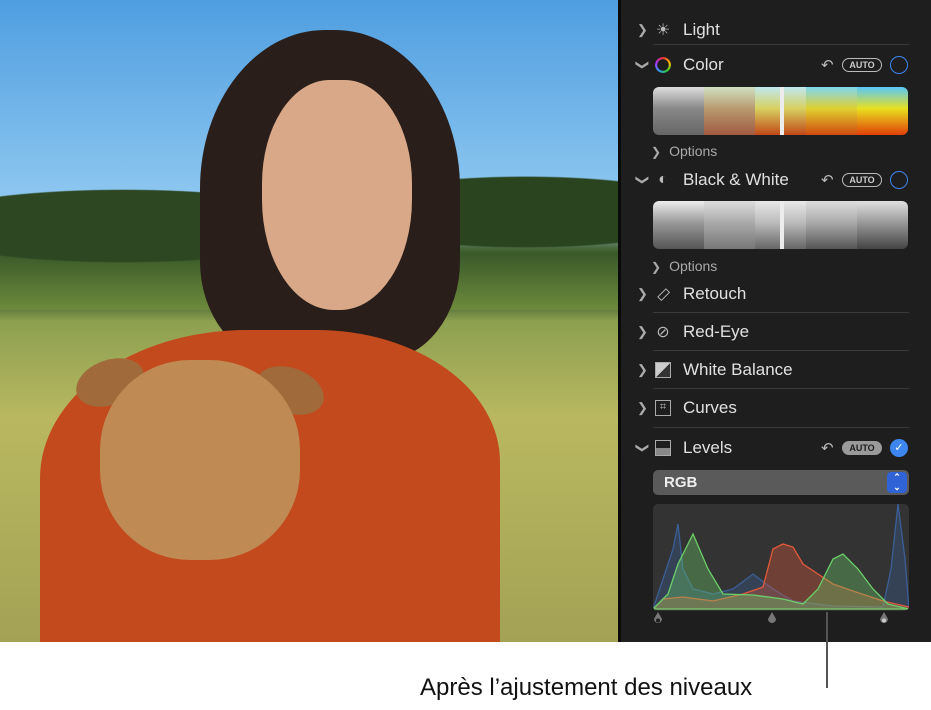 The image size is (931, 710). I want to click on sun-icon: ☀, so click(663, 30).